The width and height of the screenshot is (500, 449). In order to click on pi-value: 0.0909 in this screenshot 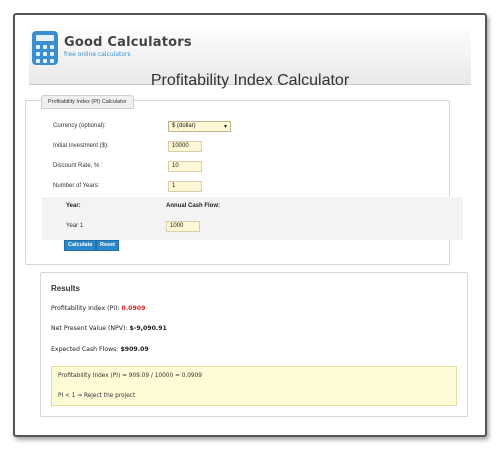, I will do `click(133, 308)`.